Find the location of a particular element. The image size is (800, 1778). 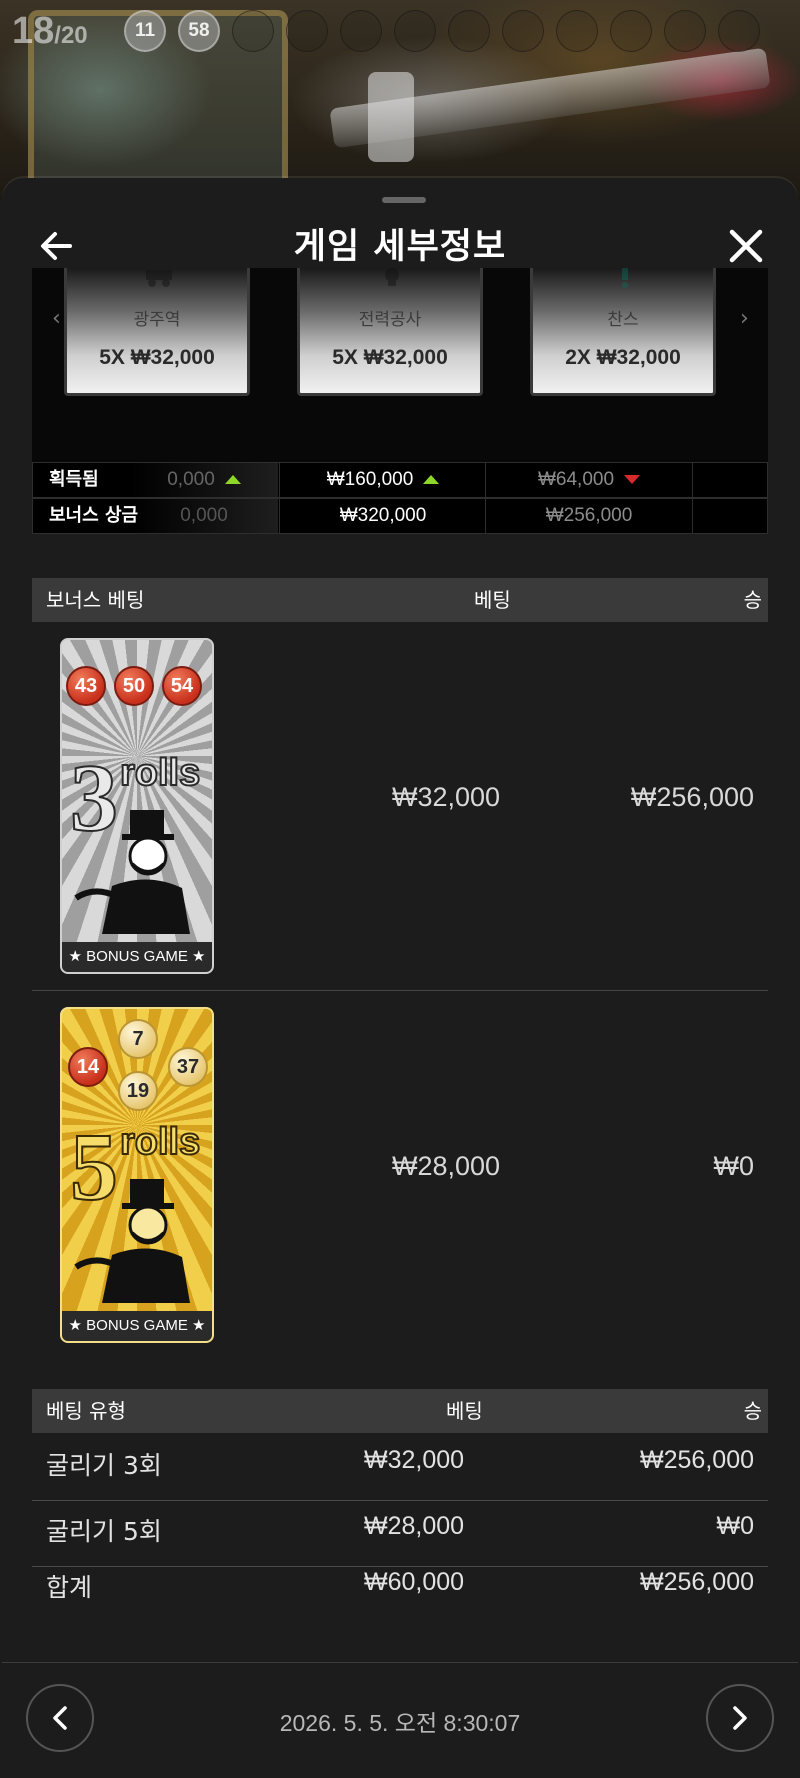

drawn-ball: 58 is located at coordinates (199, 31).